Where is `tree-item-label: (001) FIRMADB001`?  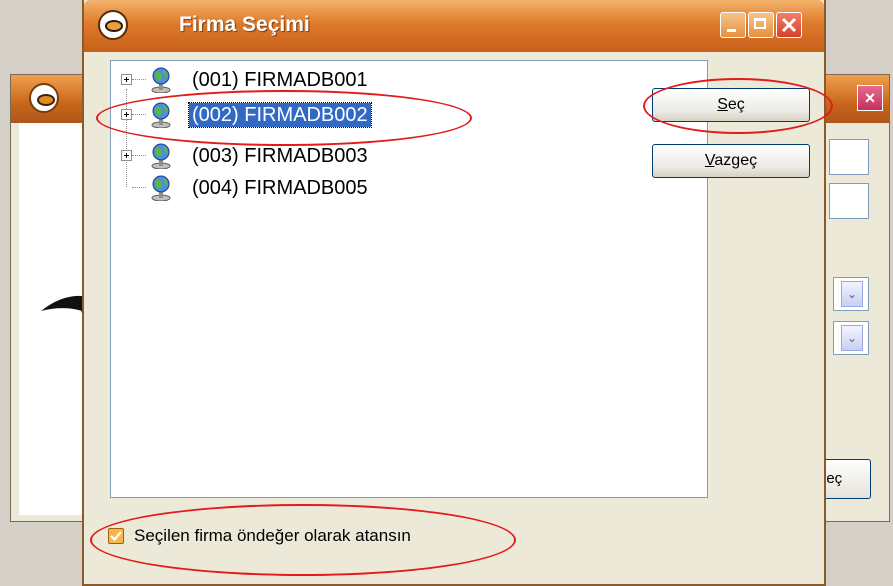
tree-item-label: (001) FIRMADB001 is located at coordinates (280, 80).